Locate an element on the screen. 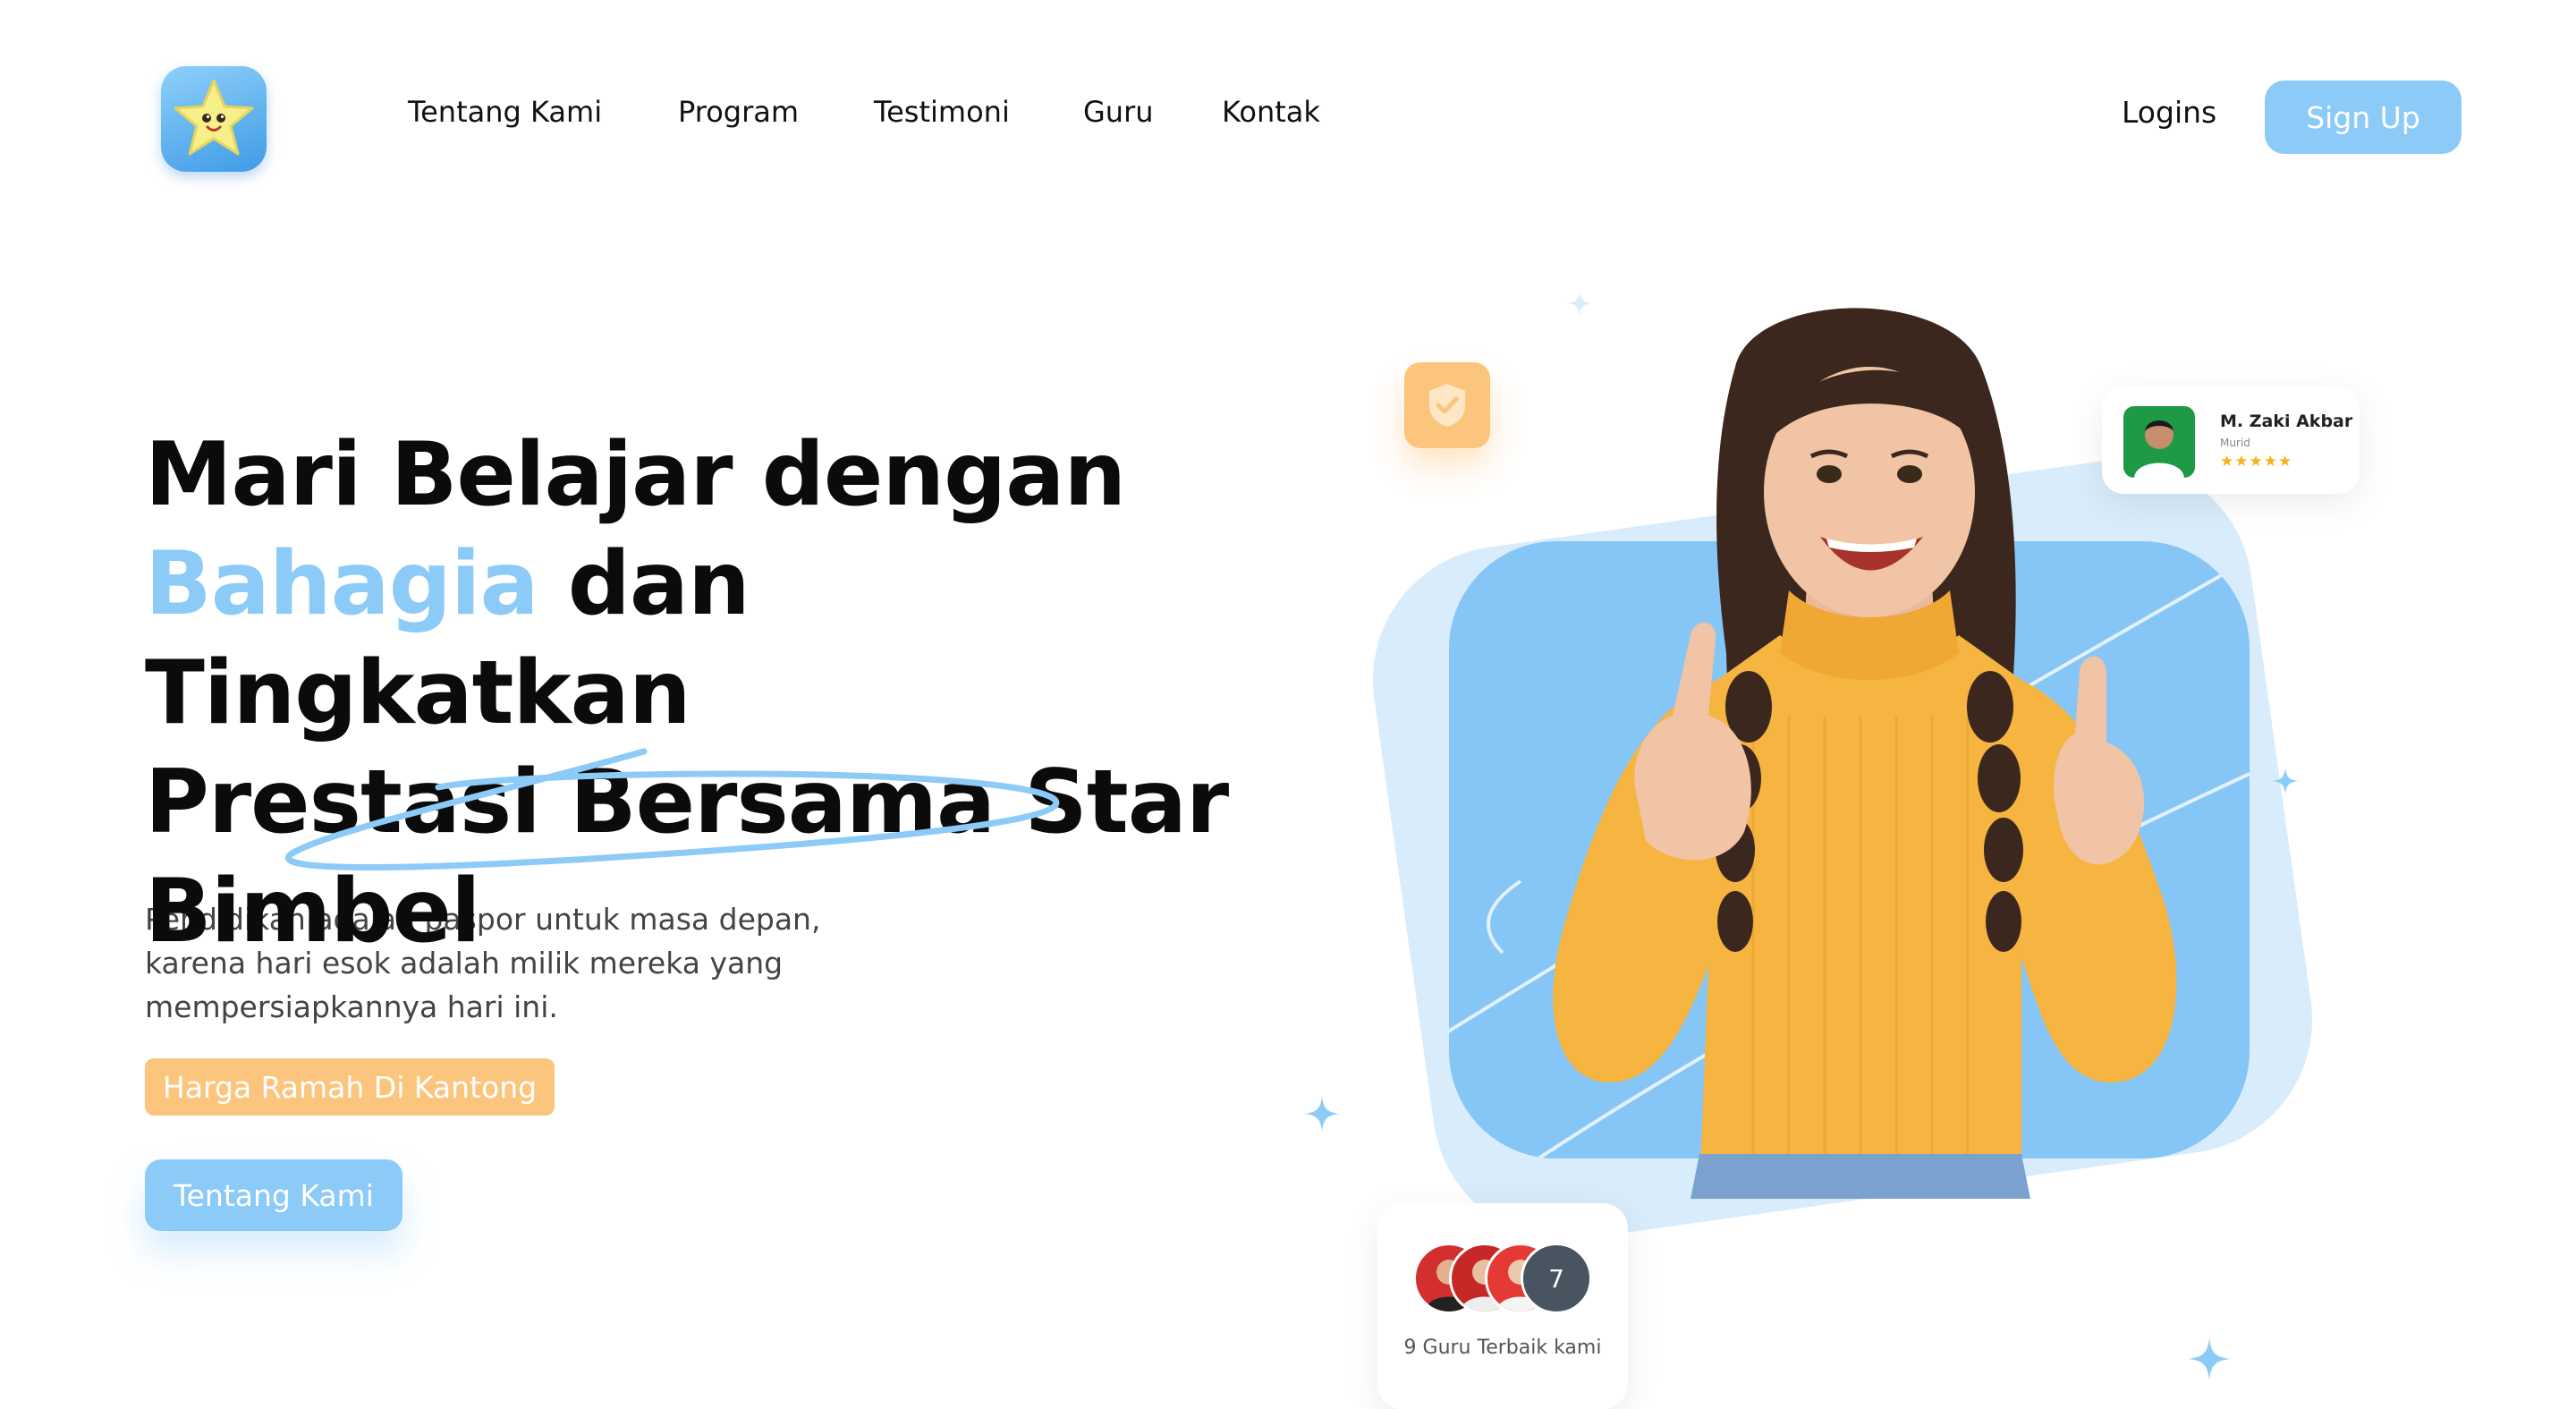 The image size is (2576, 1409). nav-link-program: Program is located at coordinates (738, 112).